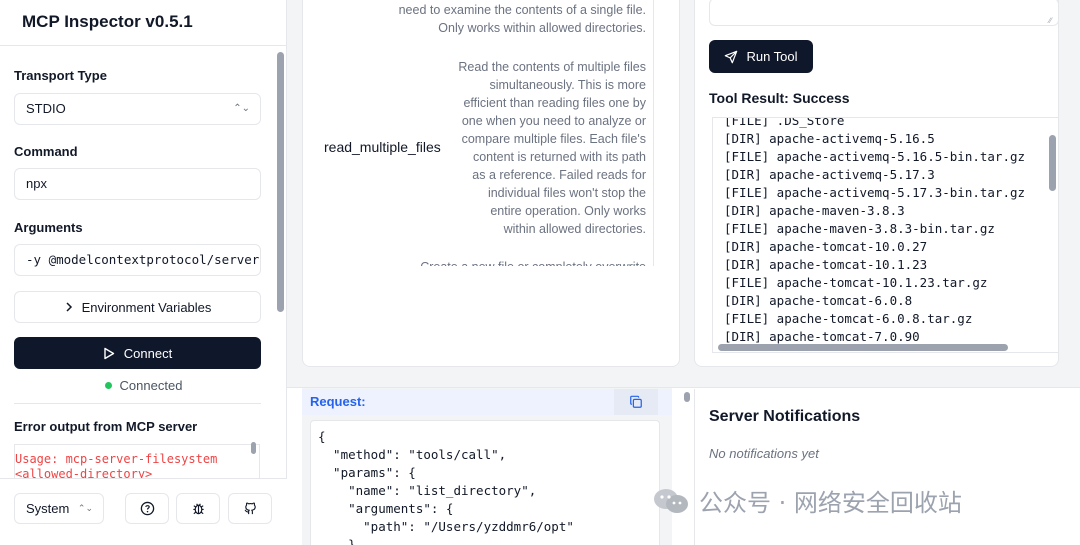 The image size is (1080, 545). What do you see at coordinates (826, 264) in the screenshot?
I see `result-line: [DIR] apache-tomcat-10.1.23` at bounding box center [826, 264].